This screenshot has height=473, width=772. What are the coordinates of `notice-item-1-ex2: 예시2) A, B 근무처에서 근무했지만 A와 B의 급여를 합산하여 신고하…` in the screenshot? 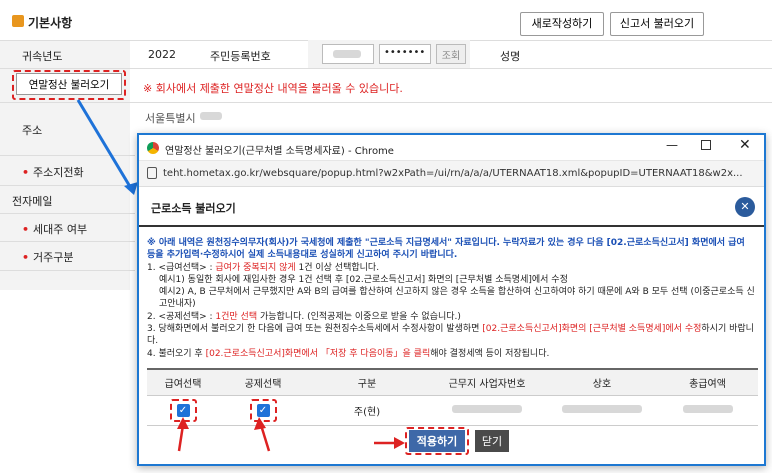 It's located at (457, 298).